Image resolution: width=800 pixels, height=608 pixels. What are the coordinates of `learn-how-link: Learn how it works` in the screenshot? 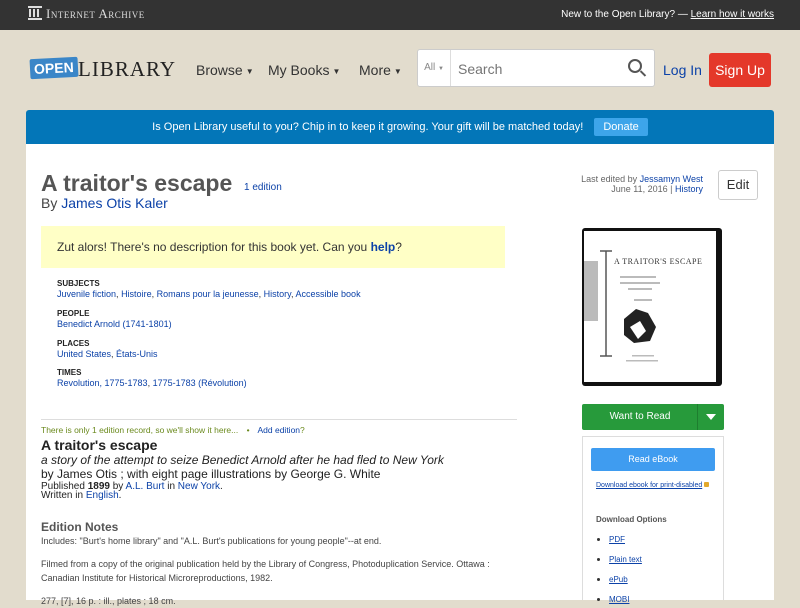 It's located at (732, 14).